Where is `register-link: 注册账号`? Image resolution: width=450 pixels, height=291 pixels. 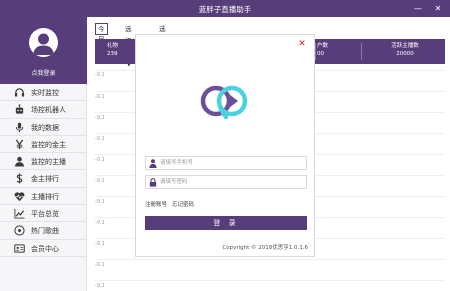 register-link: 注册账号 is located at coordinates (156, 205).